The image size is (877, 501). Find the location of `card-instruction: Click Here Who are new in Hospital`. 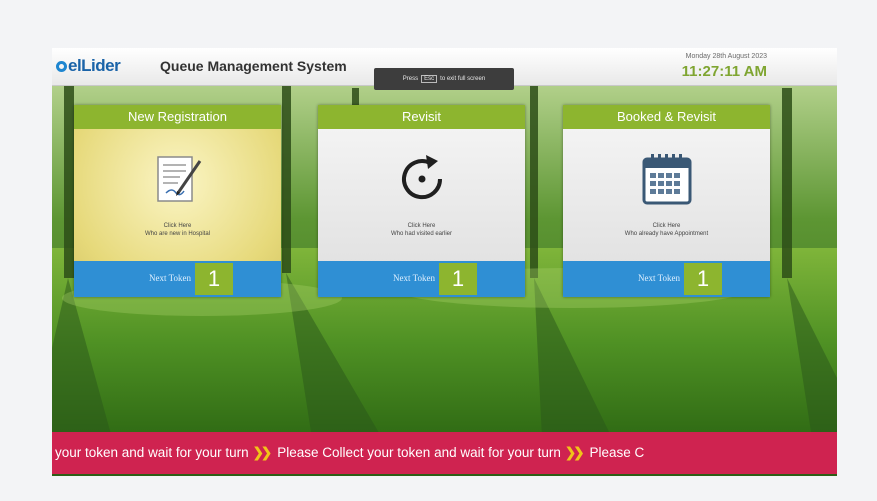

card-instruction: Click Here Who are new in Hospital is located at coordinates (177, 230).